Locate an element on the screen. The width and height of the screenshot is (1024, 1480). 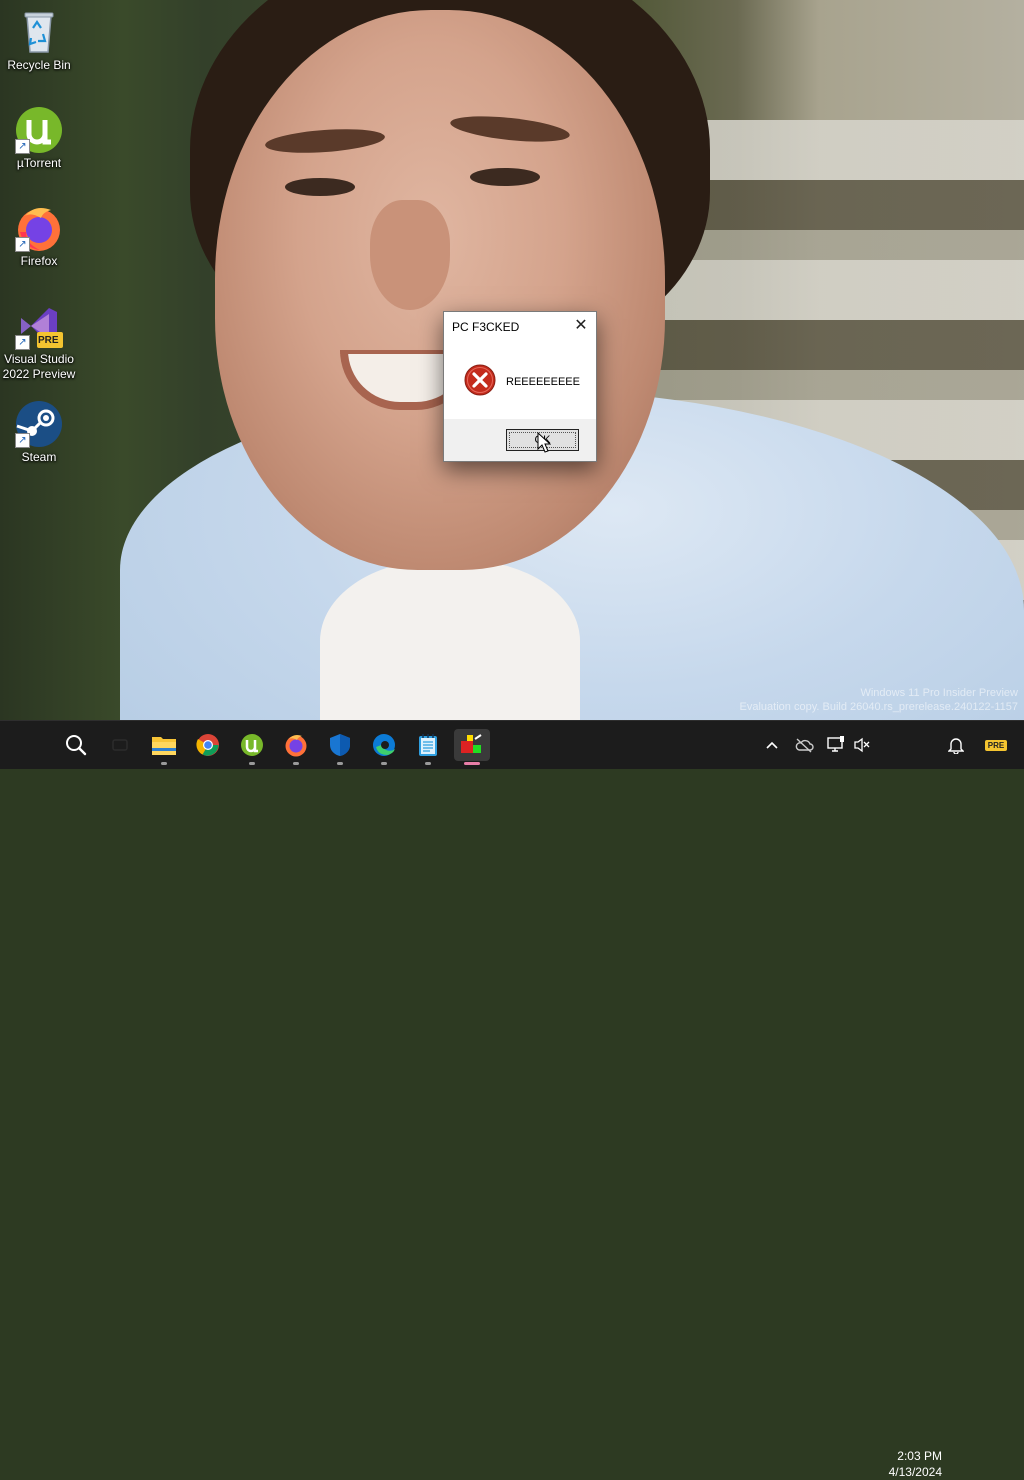
desktop-icon-label: Firefox is located at coordinates (39, 261).